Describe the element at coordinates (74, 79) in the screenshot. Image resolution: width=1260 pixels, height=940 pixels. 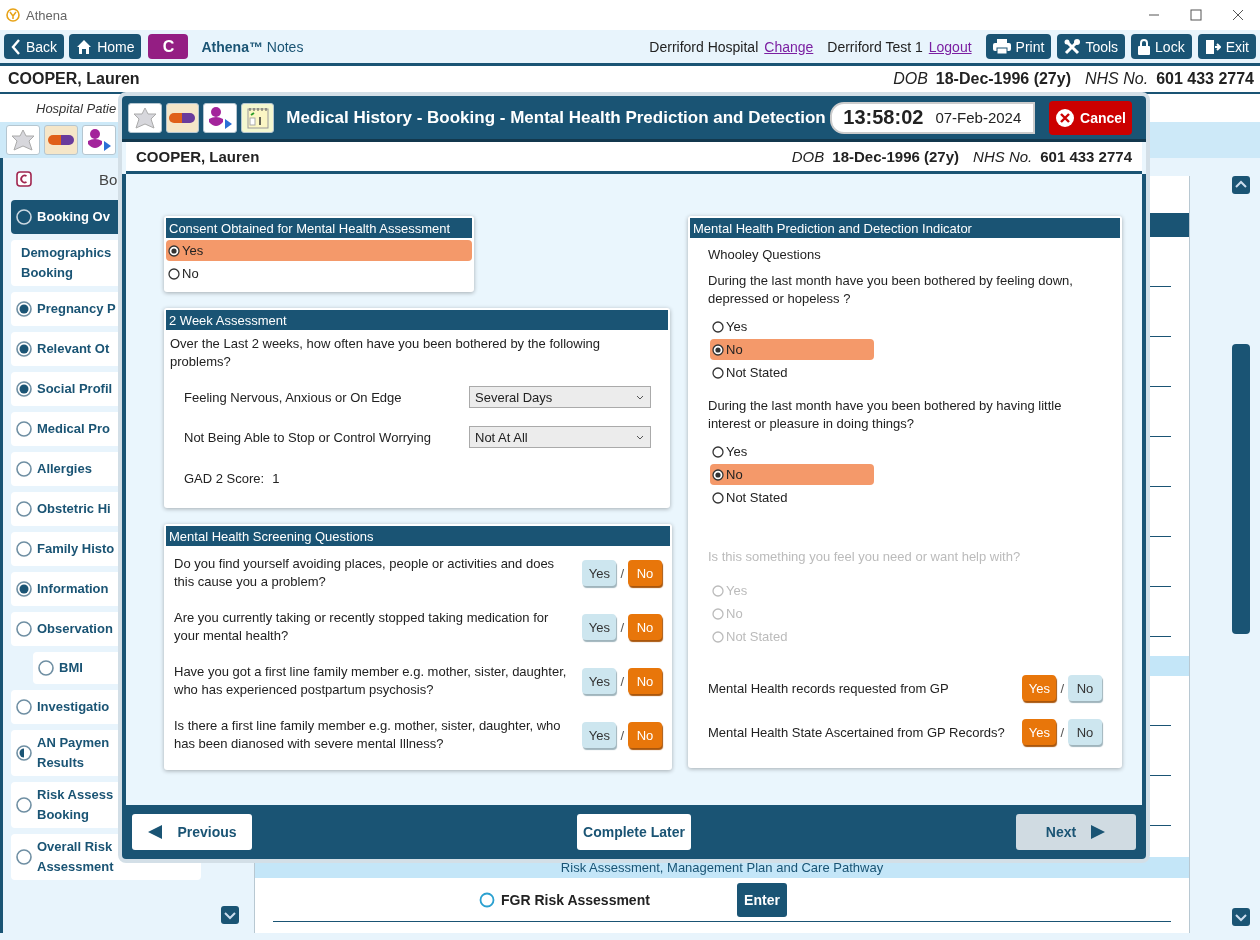
I see `patient-name: COOPER, Lauren` at that location.